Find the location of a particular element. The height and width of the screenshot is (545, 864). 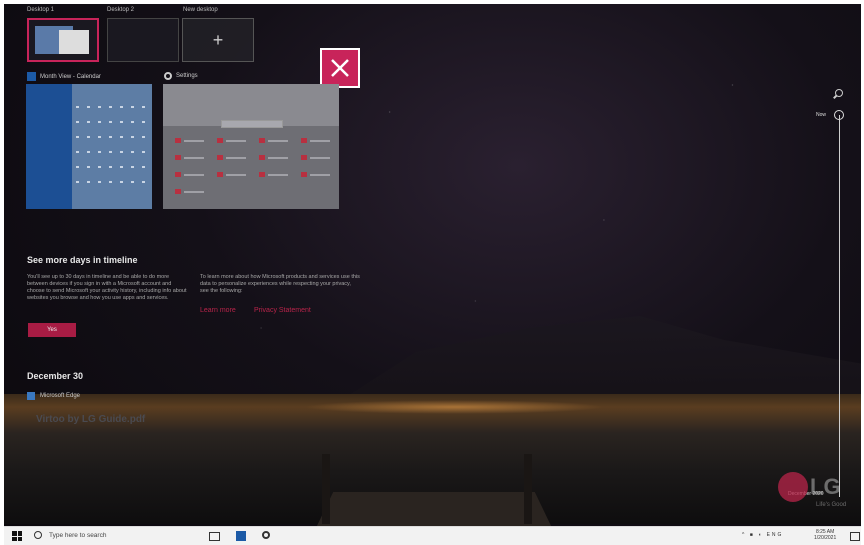

gear-icon is located at coordinates (168, 76).